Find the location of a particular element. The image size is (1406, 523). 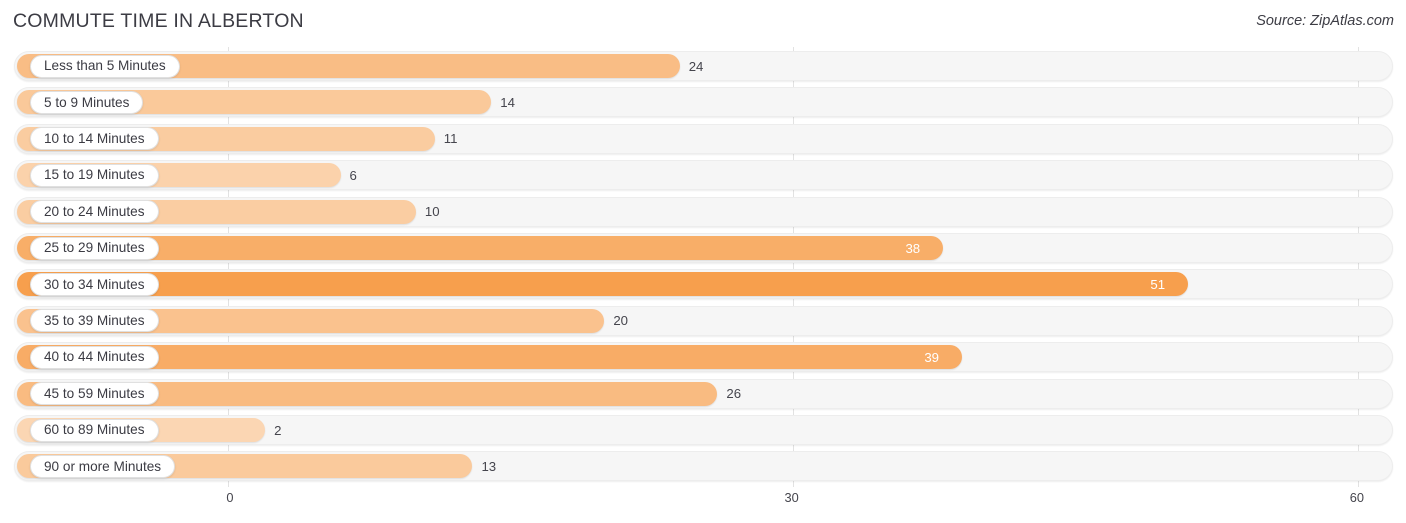

bar-row: Less than 5 Minutes 24 is located at coordinates (703, 66).